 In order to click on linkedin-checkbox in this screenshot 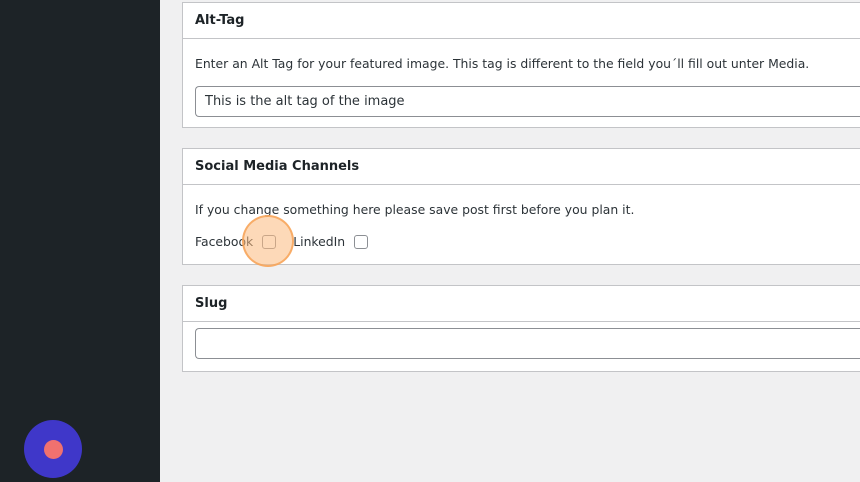, I will do `click(361, 241)`.